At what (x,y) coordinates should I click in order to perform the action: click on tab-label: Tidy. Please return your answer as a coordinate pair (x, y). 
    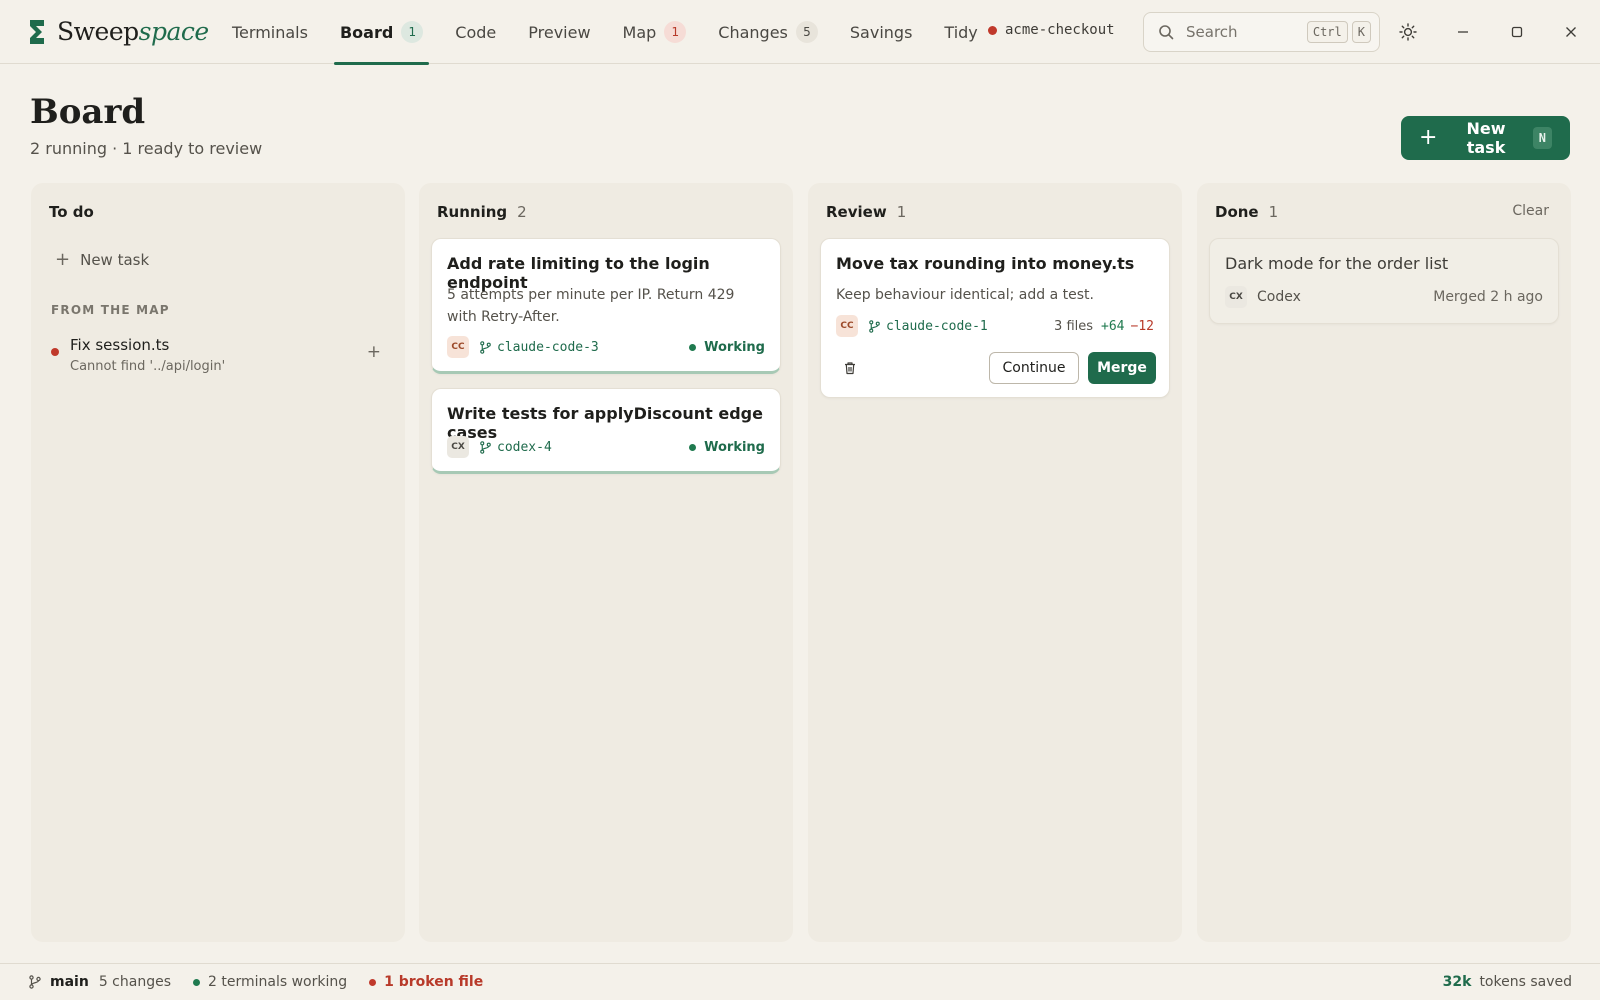
    Looking at the image, I should click on (961, 32).